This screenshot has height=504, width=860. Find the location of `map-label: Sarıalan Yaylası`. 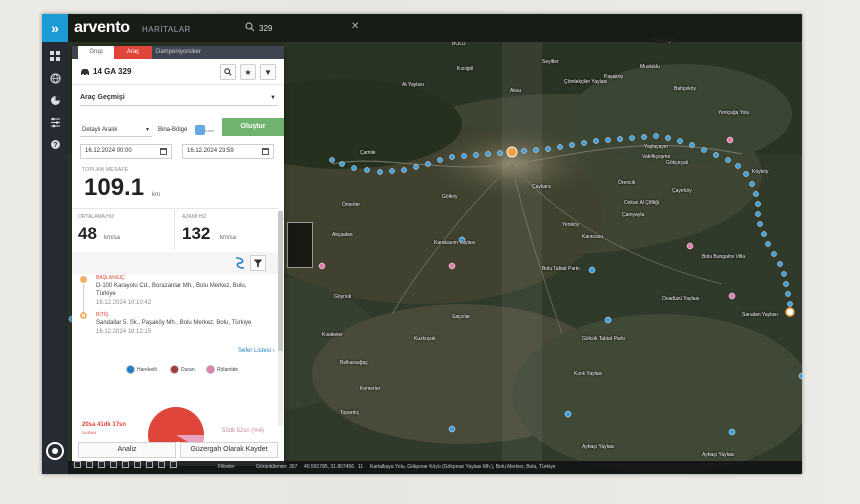

map-label: Sarıalan Yaylası is located at coordinates (760, 315).